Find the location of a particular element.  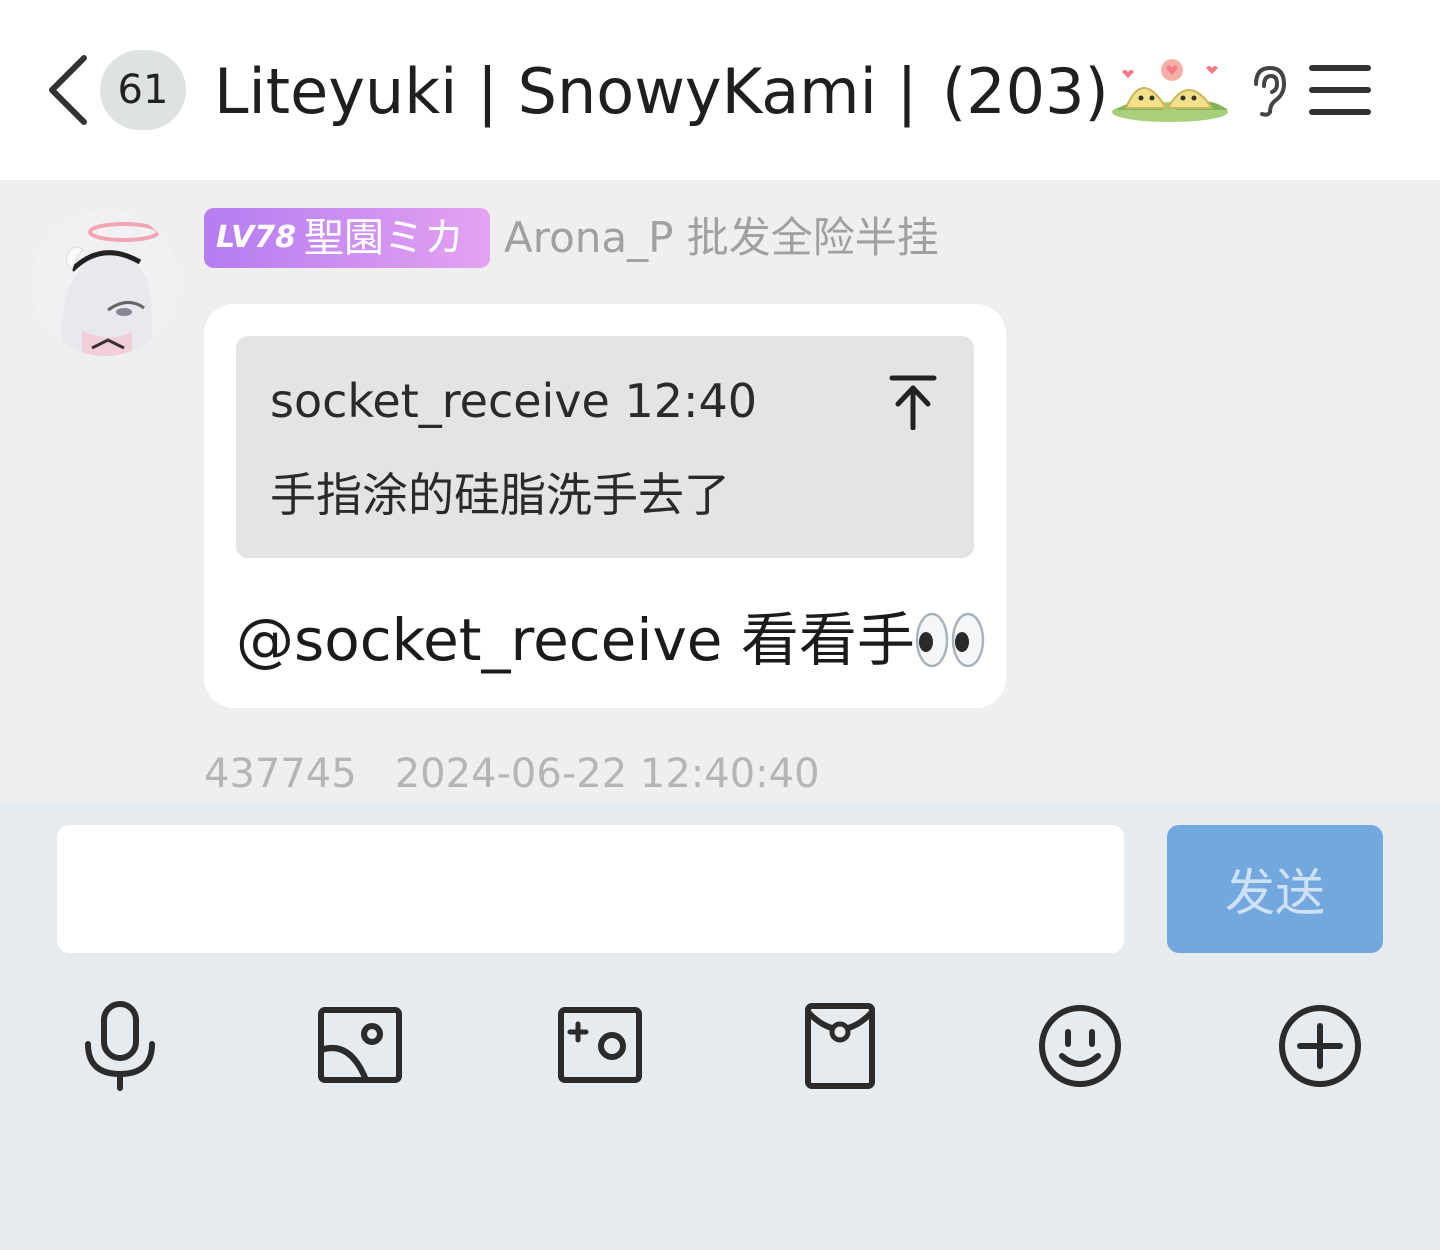

message-text-content: @socket_receive 看看手 is located at coordinates (575, 640).